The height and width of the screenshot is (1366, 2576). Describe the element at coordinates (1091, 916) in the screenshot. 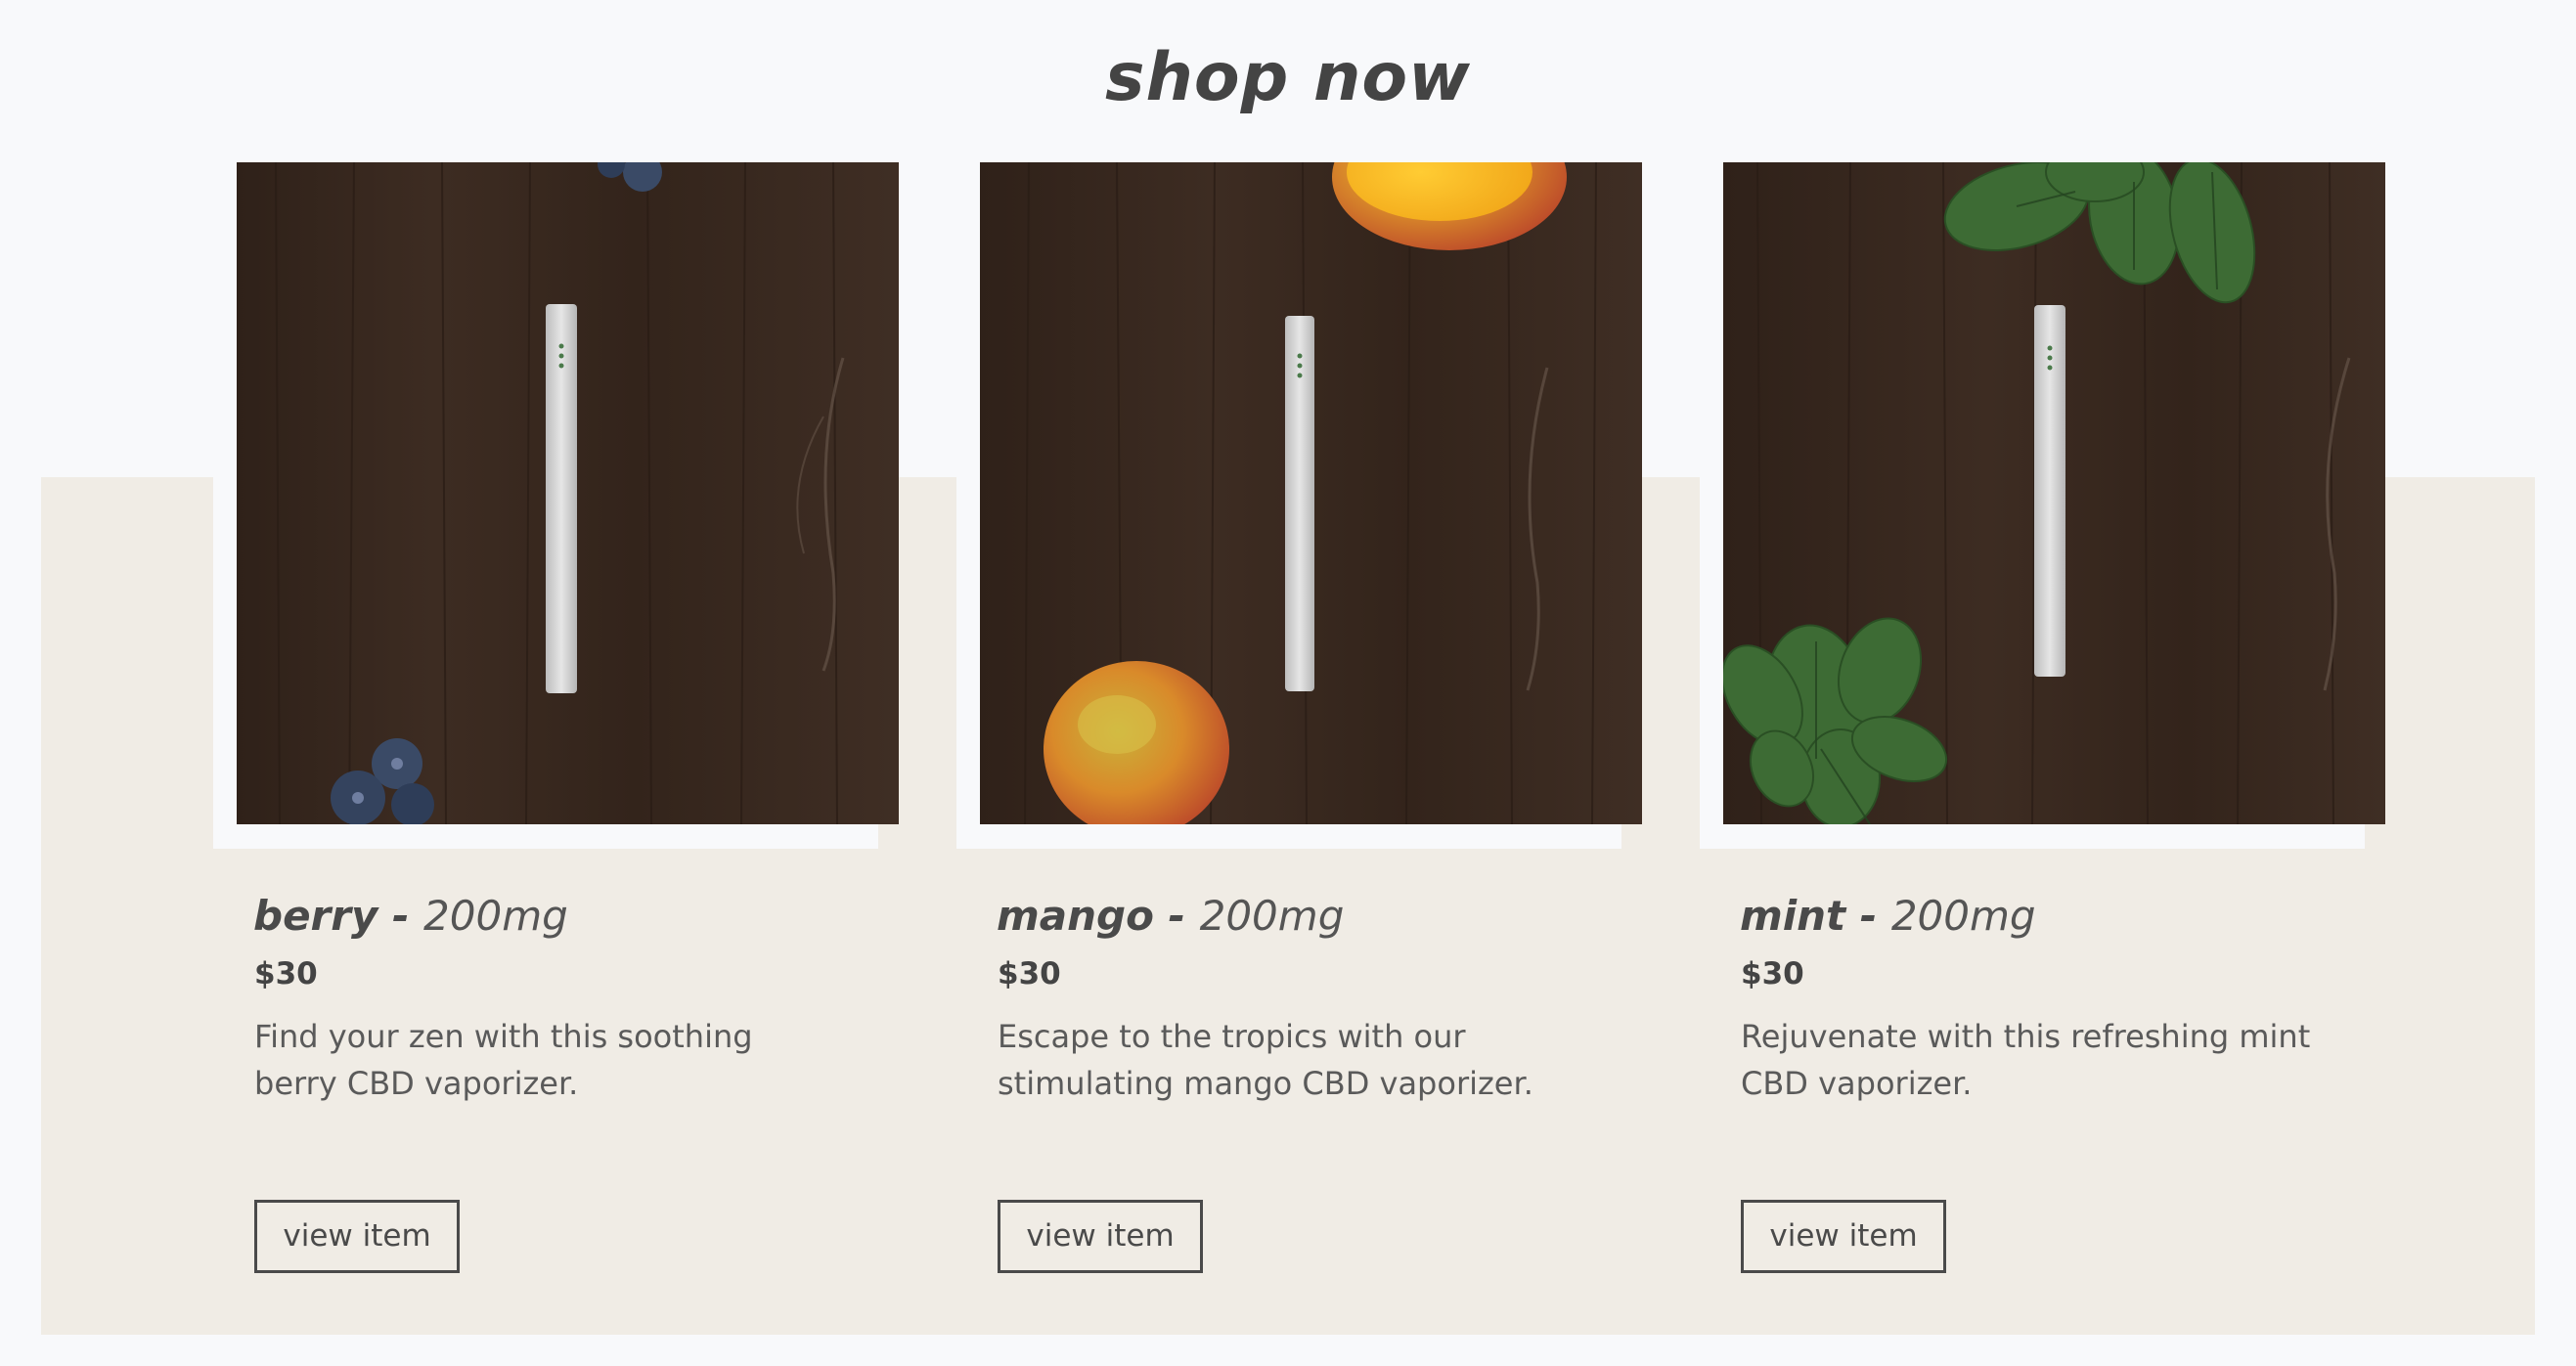

I see `product-name: mango -` at that location.